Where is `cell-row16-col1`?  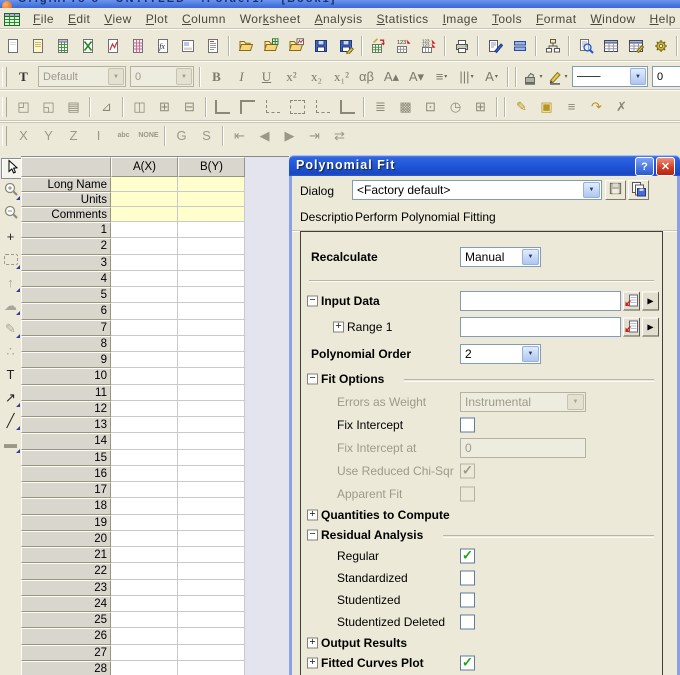 cell-row16-col1 is located at coordinates (144, 473).